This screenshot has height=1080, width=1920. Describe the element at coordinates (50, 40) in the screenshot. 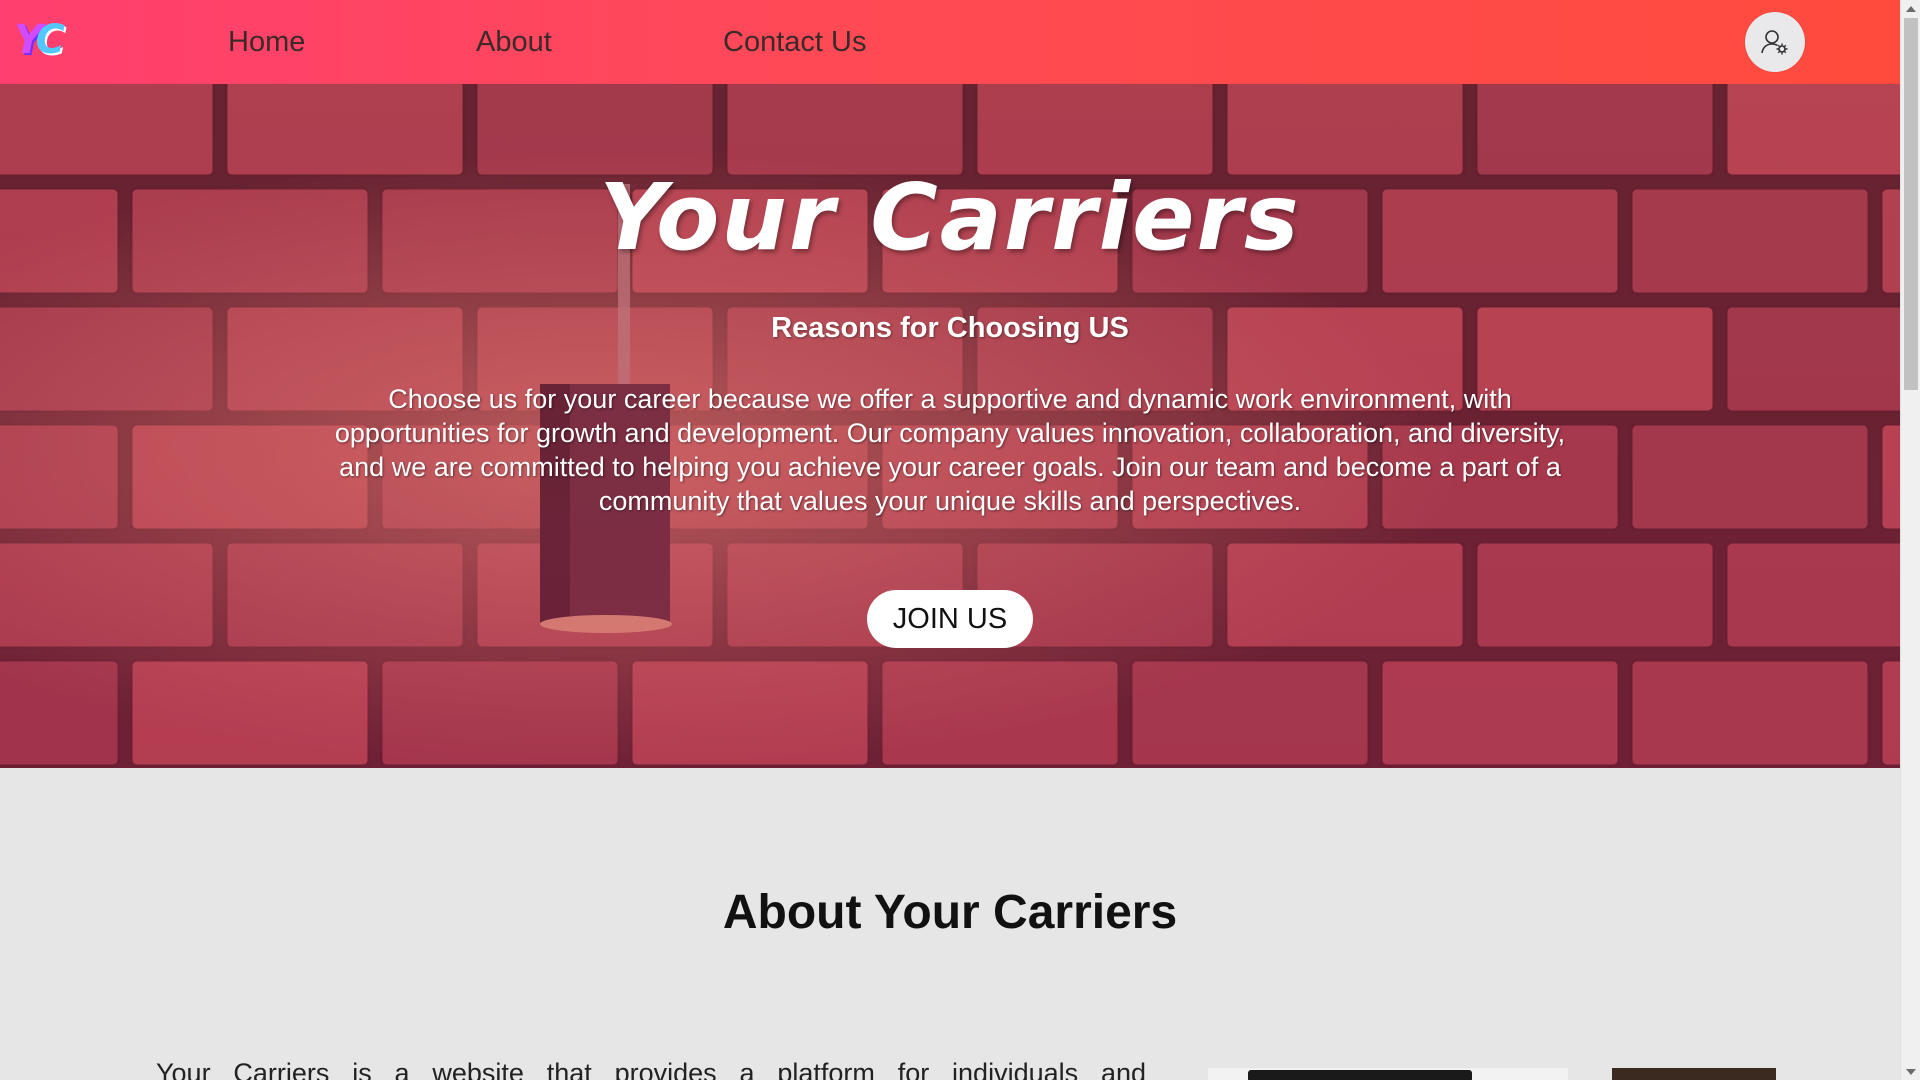

I see `logo-letter-c: C` at that location.